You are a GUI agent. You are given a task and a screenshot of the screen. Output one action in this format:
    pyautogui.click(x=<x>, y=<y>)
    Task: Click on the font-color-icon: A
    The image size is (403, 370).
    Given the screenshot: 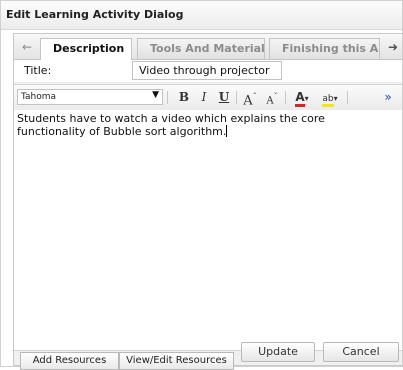 What is the action you would take?
    pyautogui.click(x=300, y=98)
    